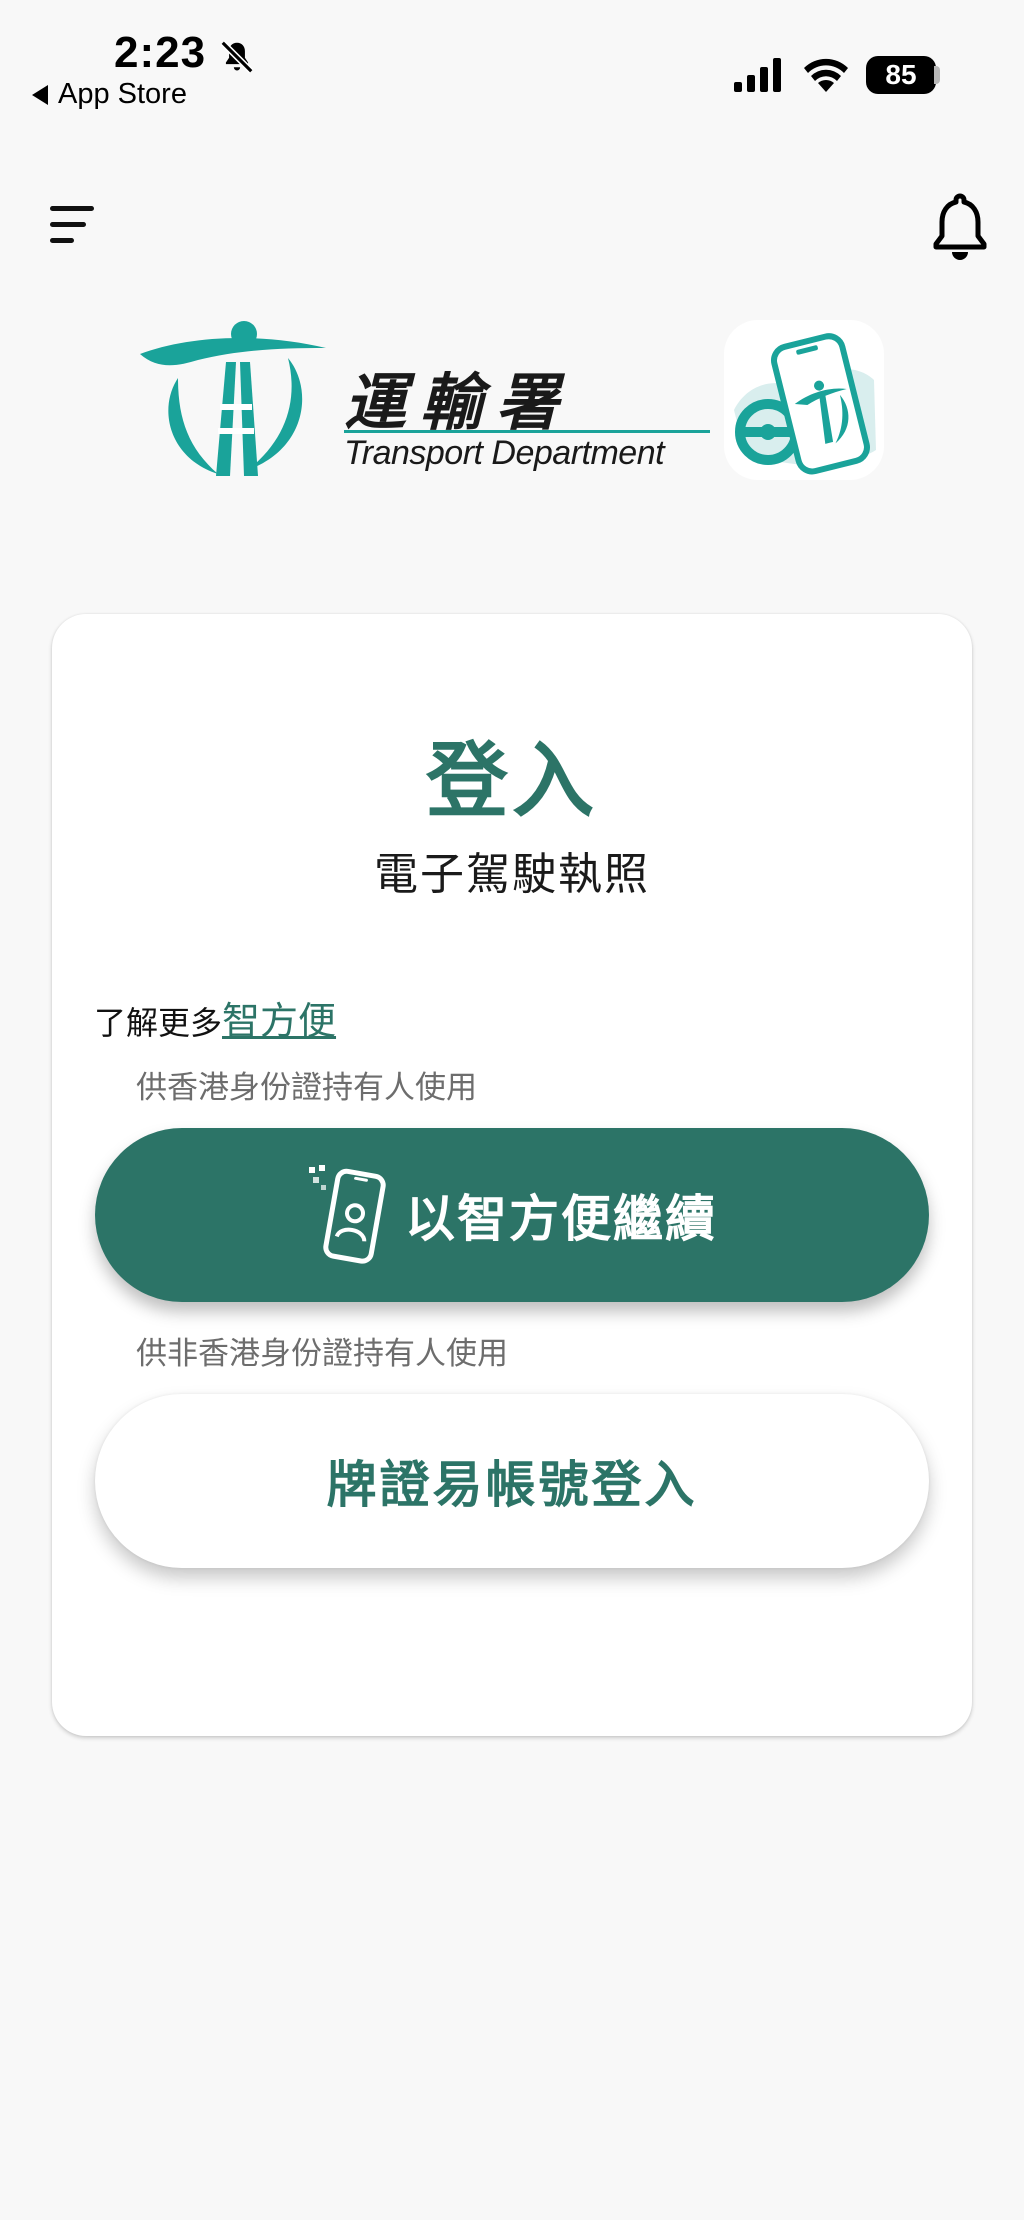 This screenshot has width=1024, height=2220. Describe the element at coordinates (458, 402) in the screenshot. I see `td-chinese-name: 運輸署` at that location.